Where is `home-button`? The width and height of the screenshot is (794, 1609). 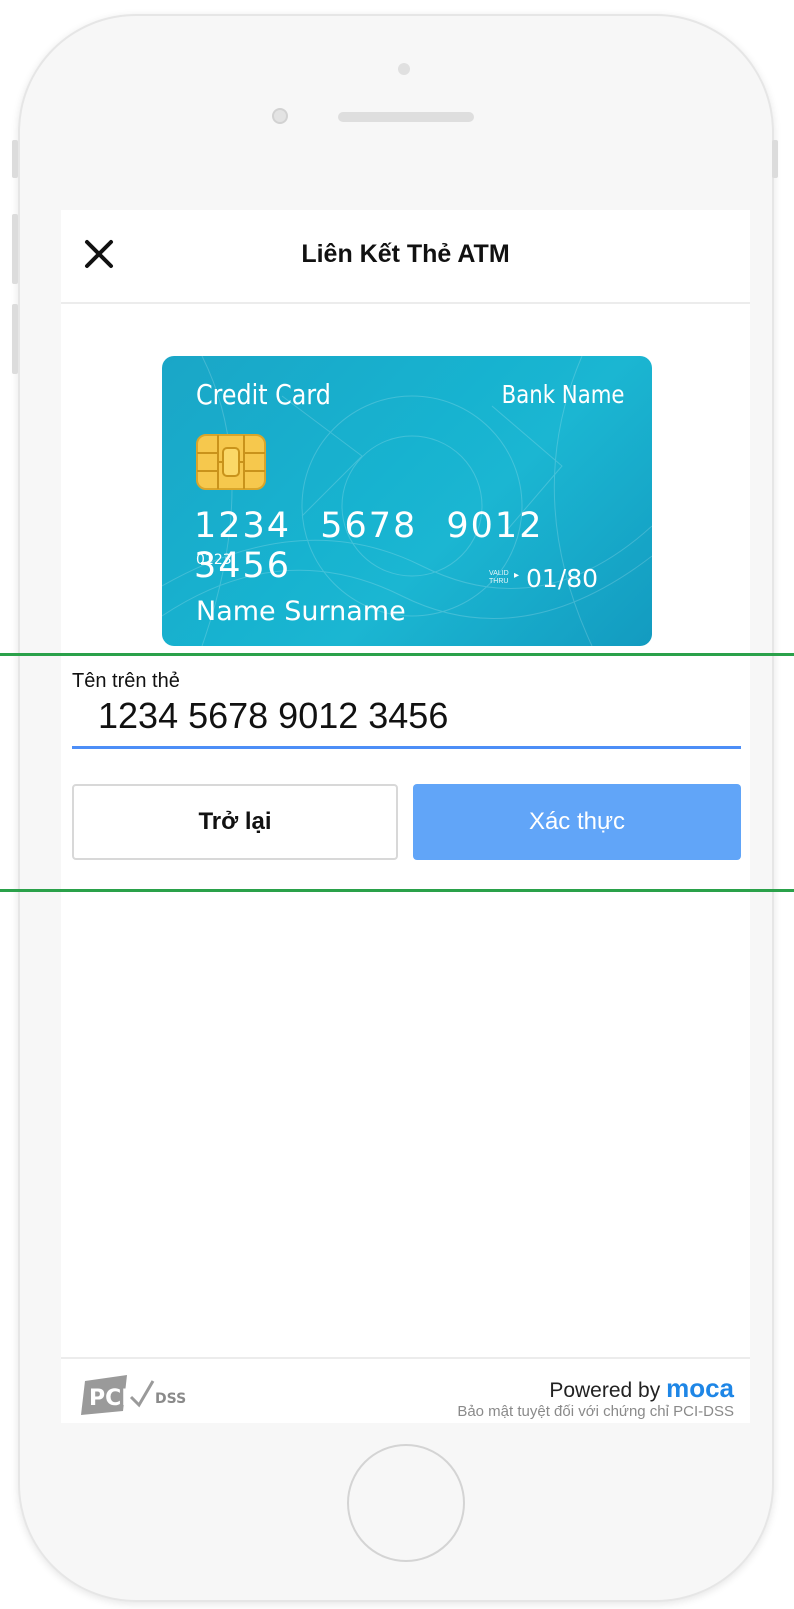 home-button is located at coordinates (406, 1503).